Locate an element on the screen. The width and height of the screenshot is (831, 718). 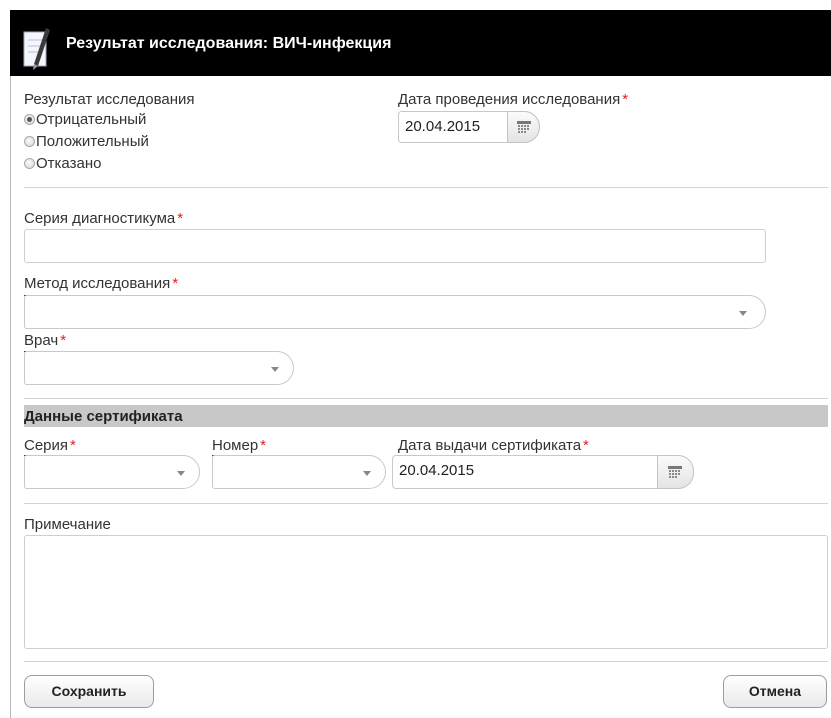
radio-button-checked is located at coordinates (29, 119).